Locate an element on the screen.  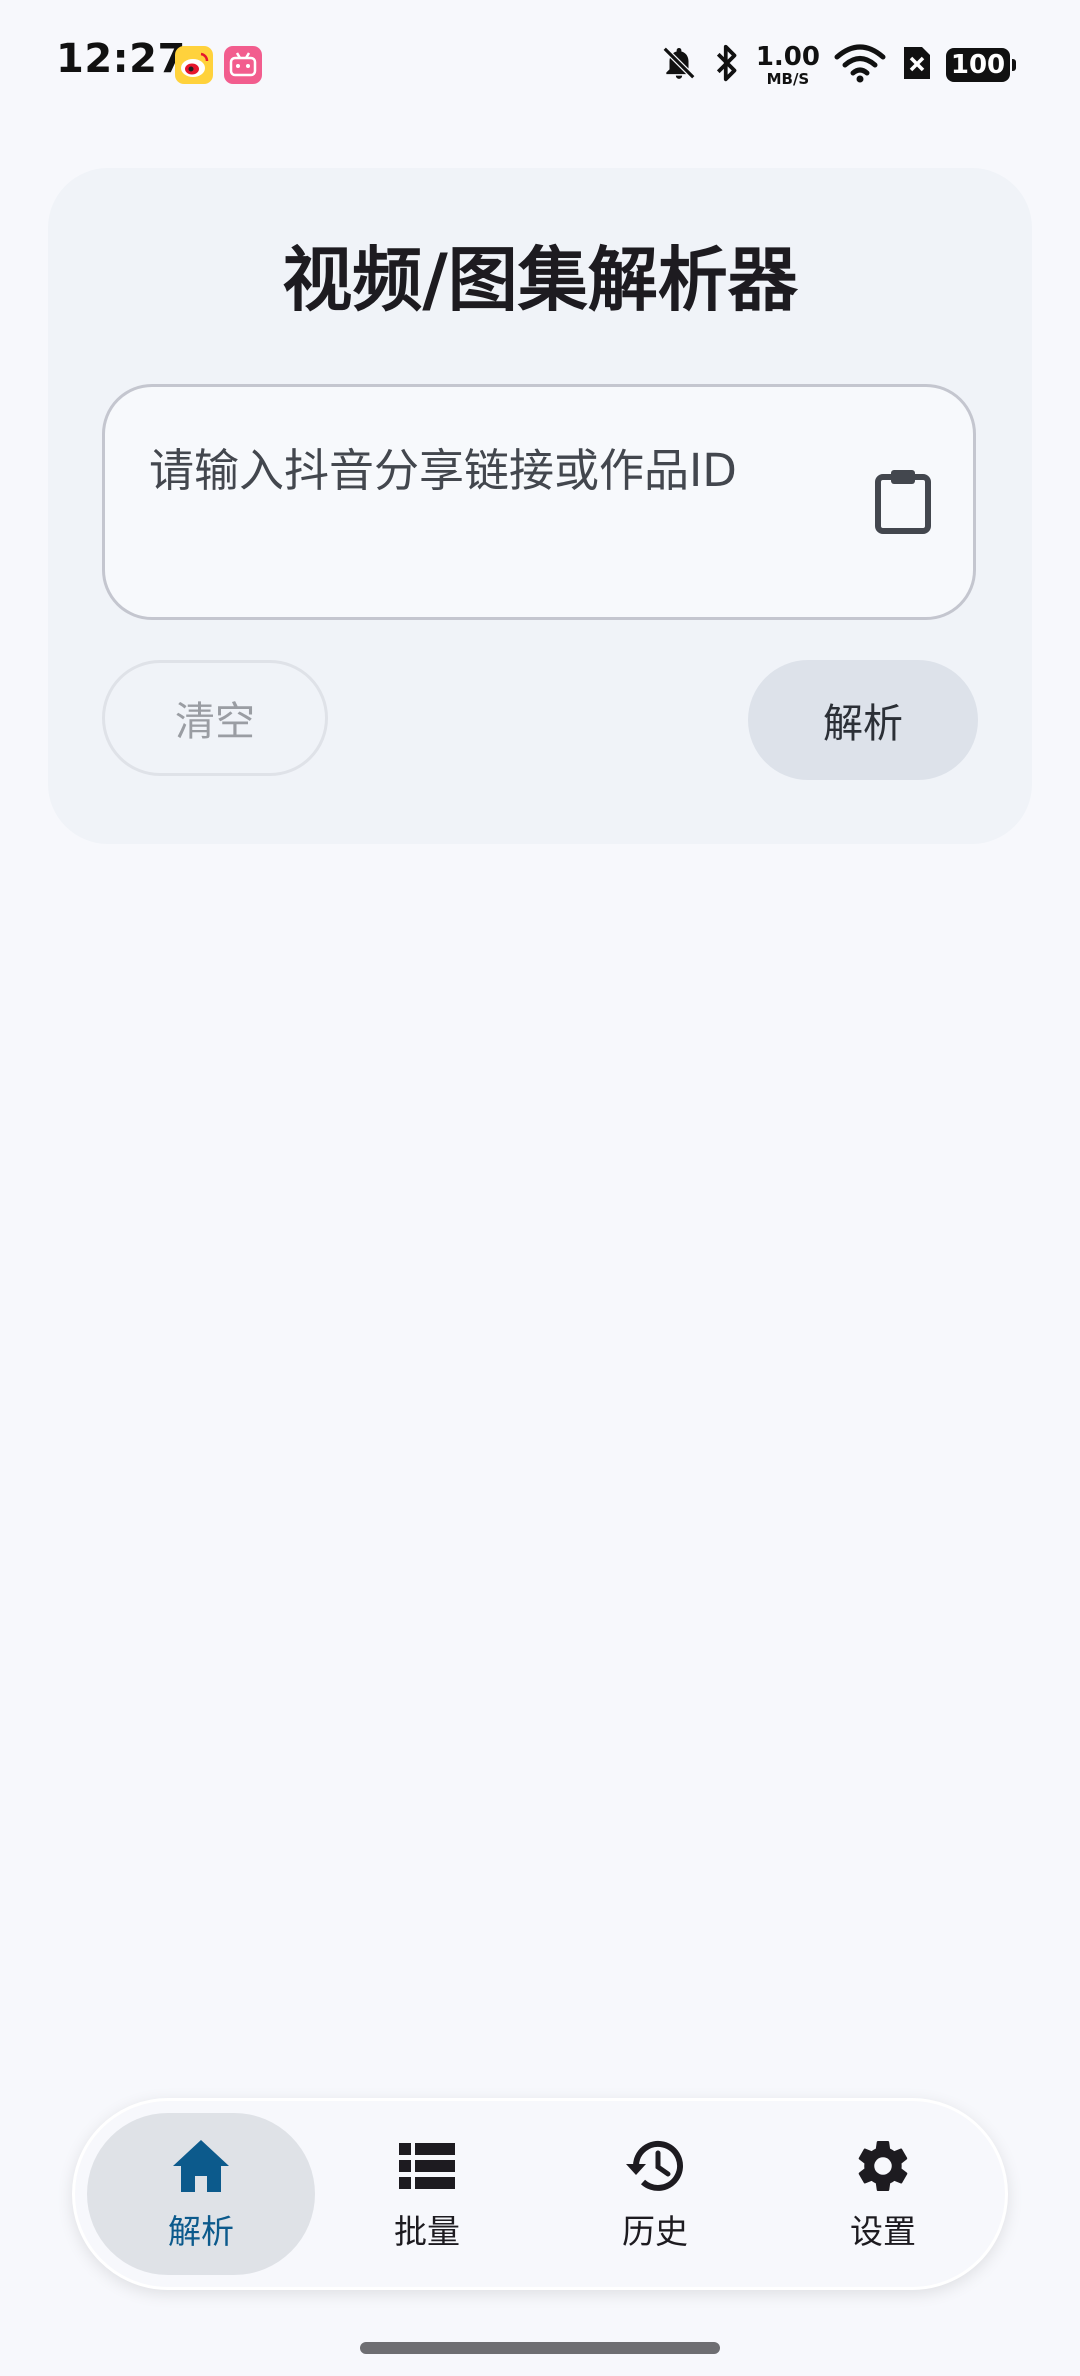
page-title: 视频/图集解析器 is located at coordinates (540, 280).